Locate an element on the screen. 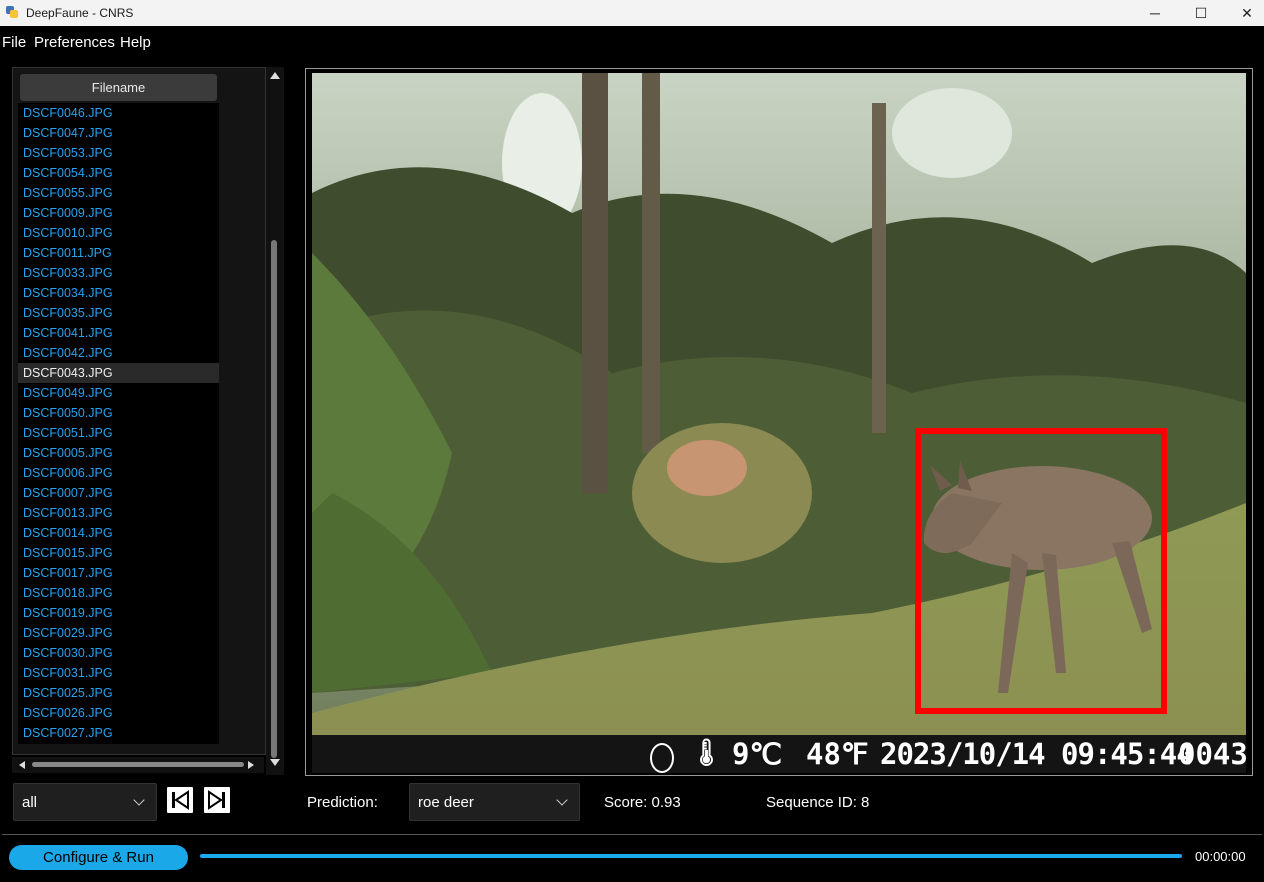 Image resolution: width=1264 pixels, height=882 pixels. skip-to-next-icon is located at coordinates (216, 800).